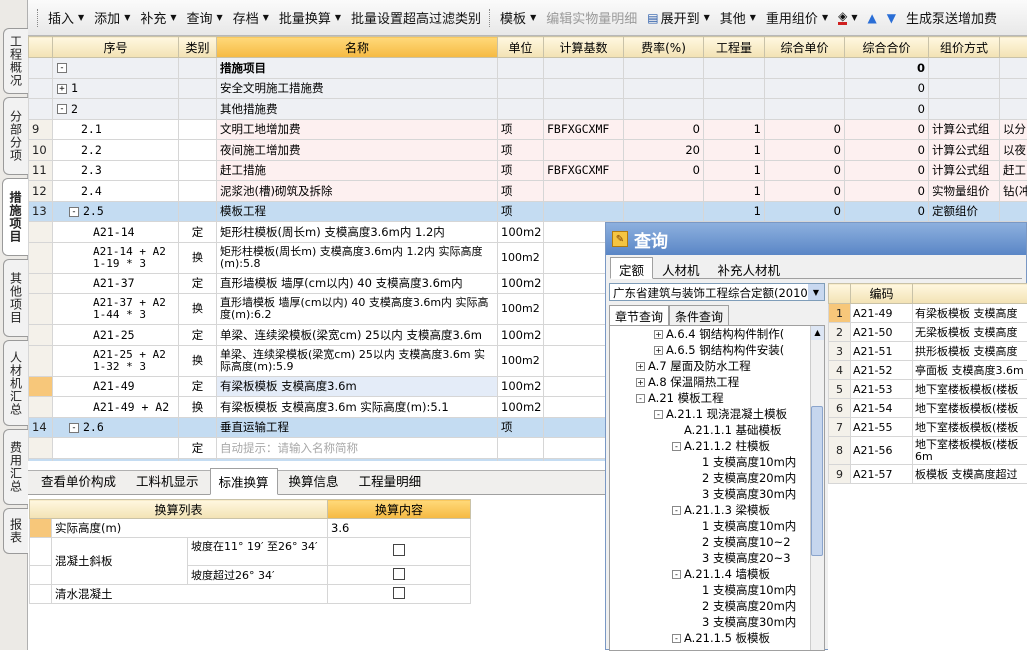 Image resolution: width=1027 pixels, height=651 pixels. What do you see at coordinates (928, 332) in the screenshot?
I see `result-row: 2A21-50无梁板模板 支模高度` at bounding box center [928, 332].